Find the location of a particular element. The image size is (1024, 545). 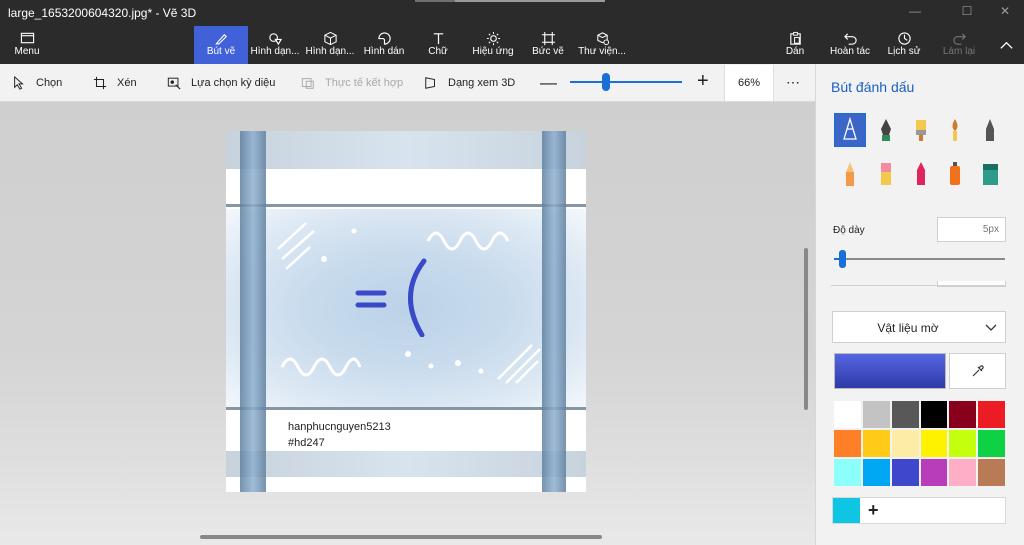

eyedropper-button is located at coordinates (977, 371).